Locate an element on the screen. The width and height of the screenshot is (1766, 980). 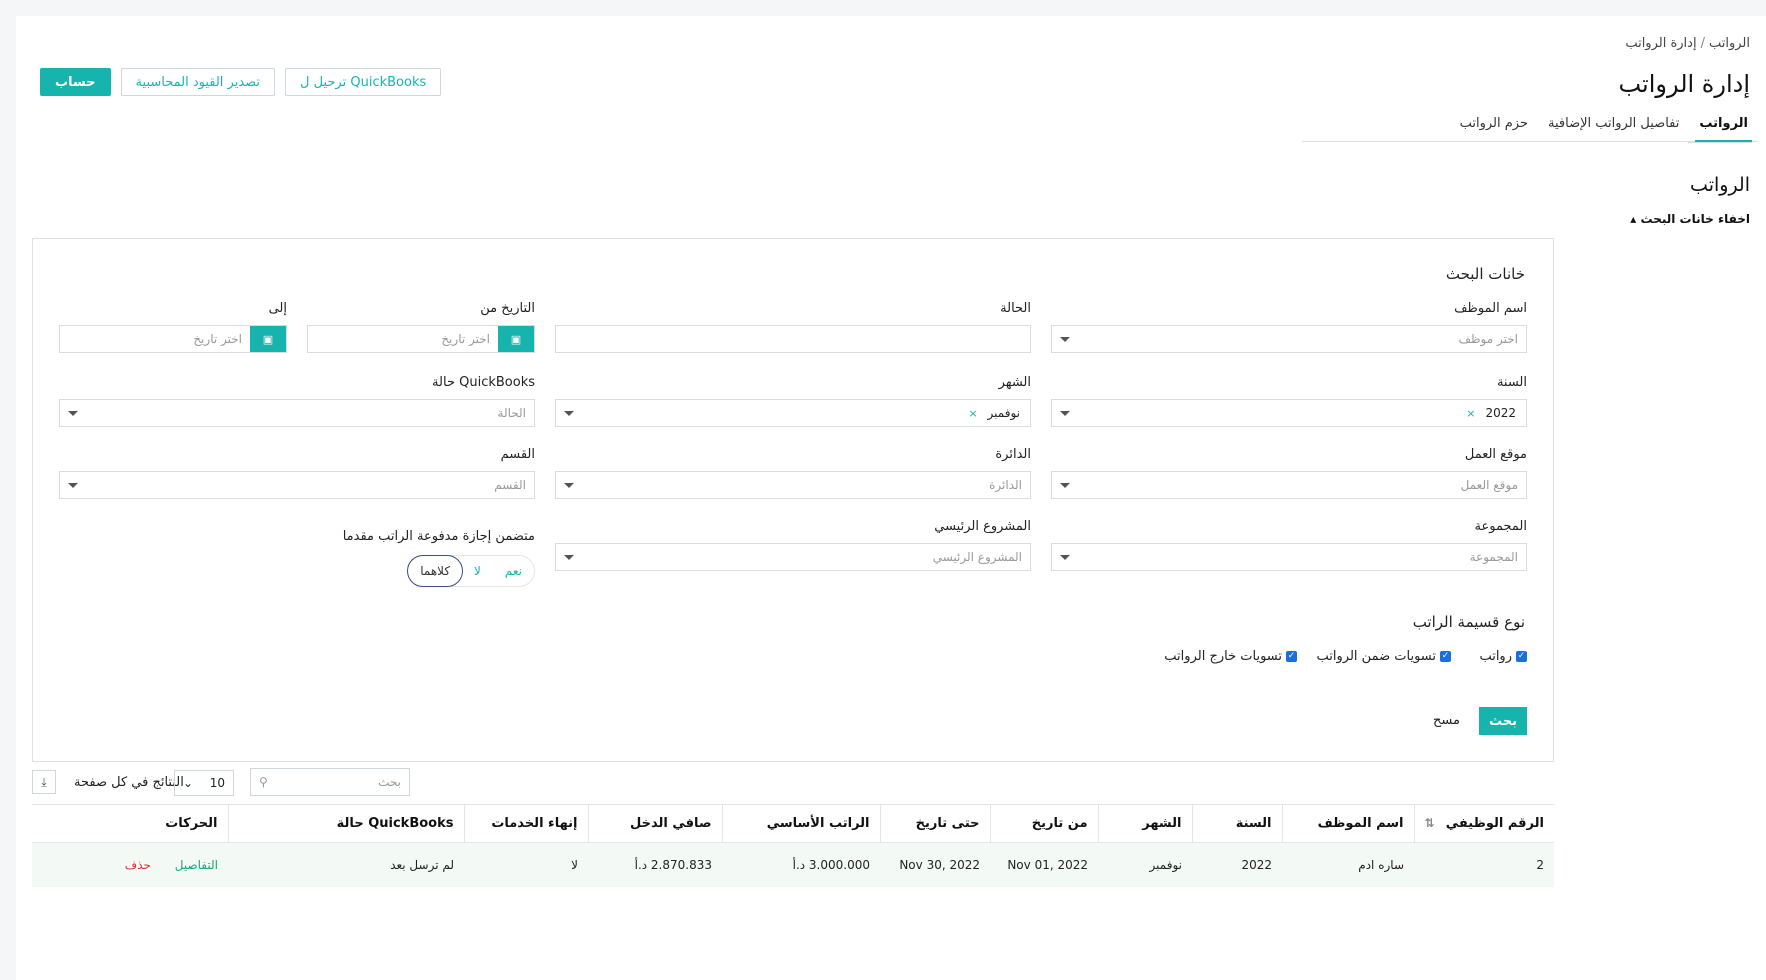
group-select: المجموعة is located at coordinates (1289, 557).